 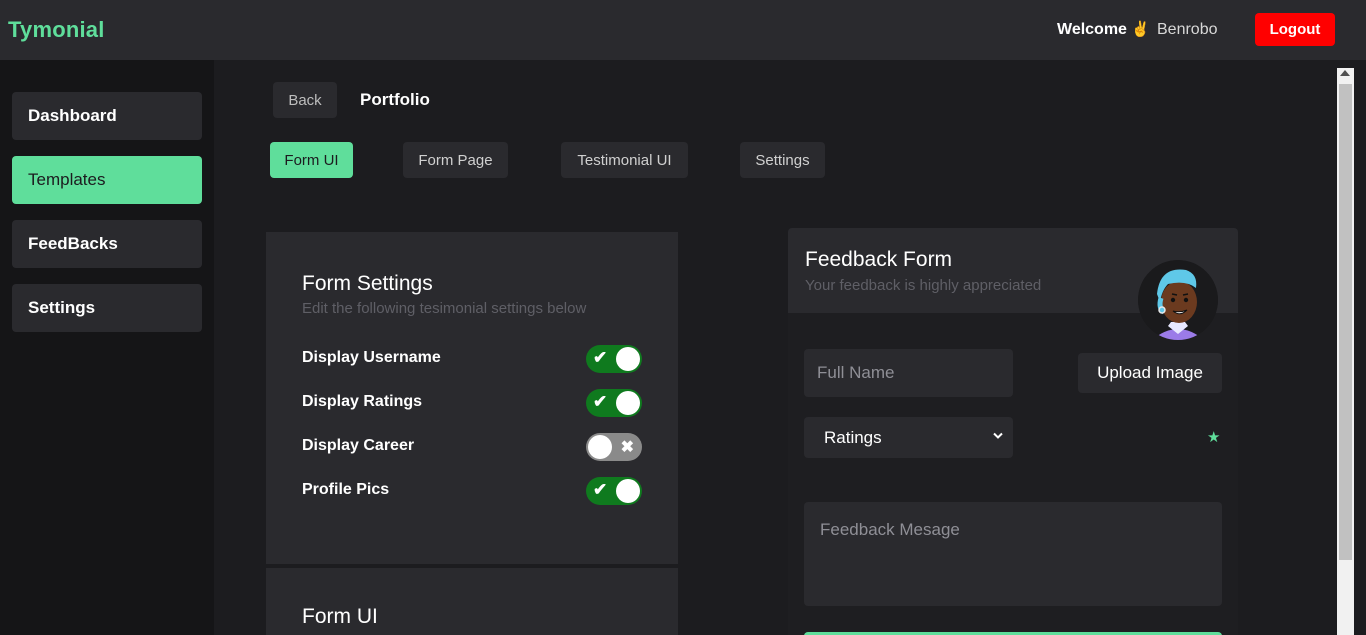 What do you see at coordinates (107, 308) in the screenshot?
I see `sidebar-item-settings: Settings` at bounding box center [107, 308].